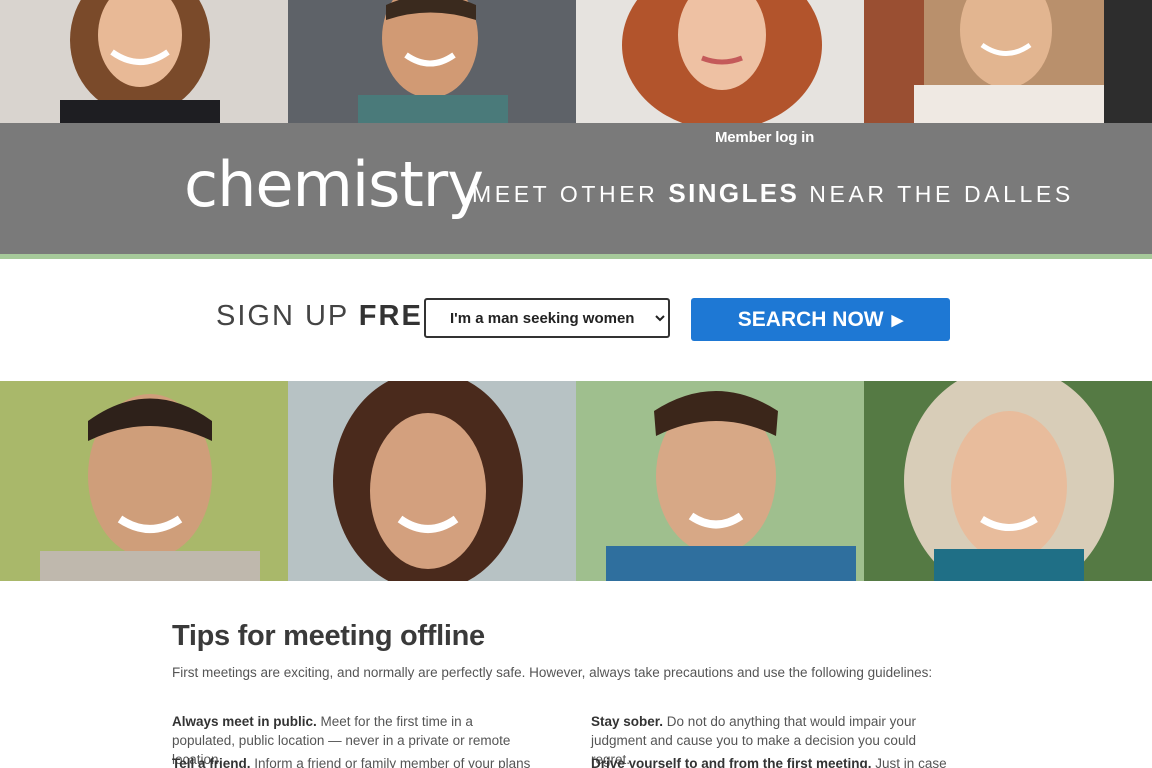 The image size is (1152, 768). What do you see at coordinates (432, 481) in the screenshot?
I see `photo-woman-brunette` at bounding box center [432, 481].